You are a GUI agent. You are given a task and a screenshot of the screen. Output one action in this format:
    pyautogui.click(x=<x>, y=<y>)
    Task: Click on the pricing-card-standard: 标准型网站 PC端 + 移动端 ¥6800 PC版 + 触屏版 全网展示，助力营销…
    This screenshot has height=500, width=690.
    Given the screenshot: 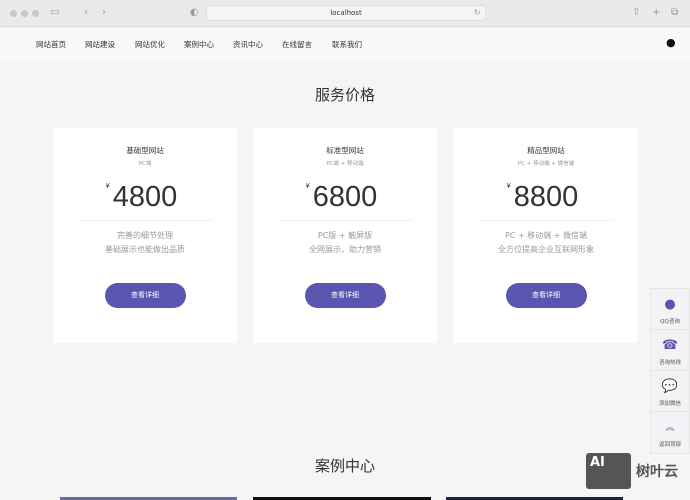 What is the action you would take?
    pyautogui.click(x=345, y=235)
    